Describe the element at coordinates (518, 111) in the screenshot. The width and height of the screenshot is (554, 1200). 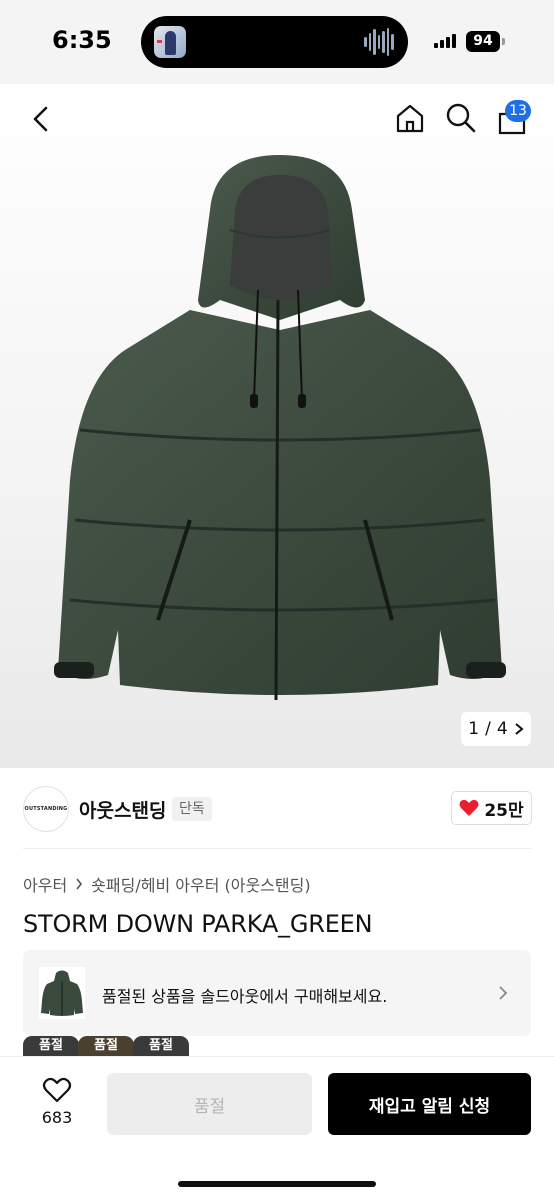
I see `cart-count-badge: 13` at that location.